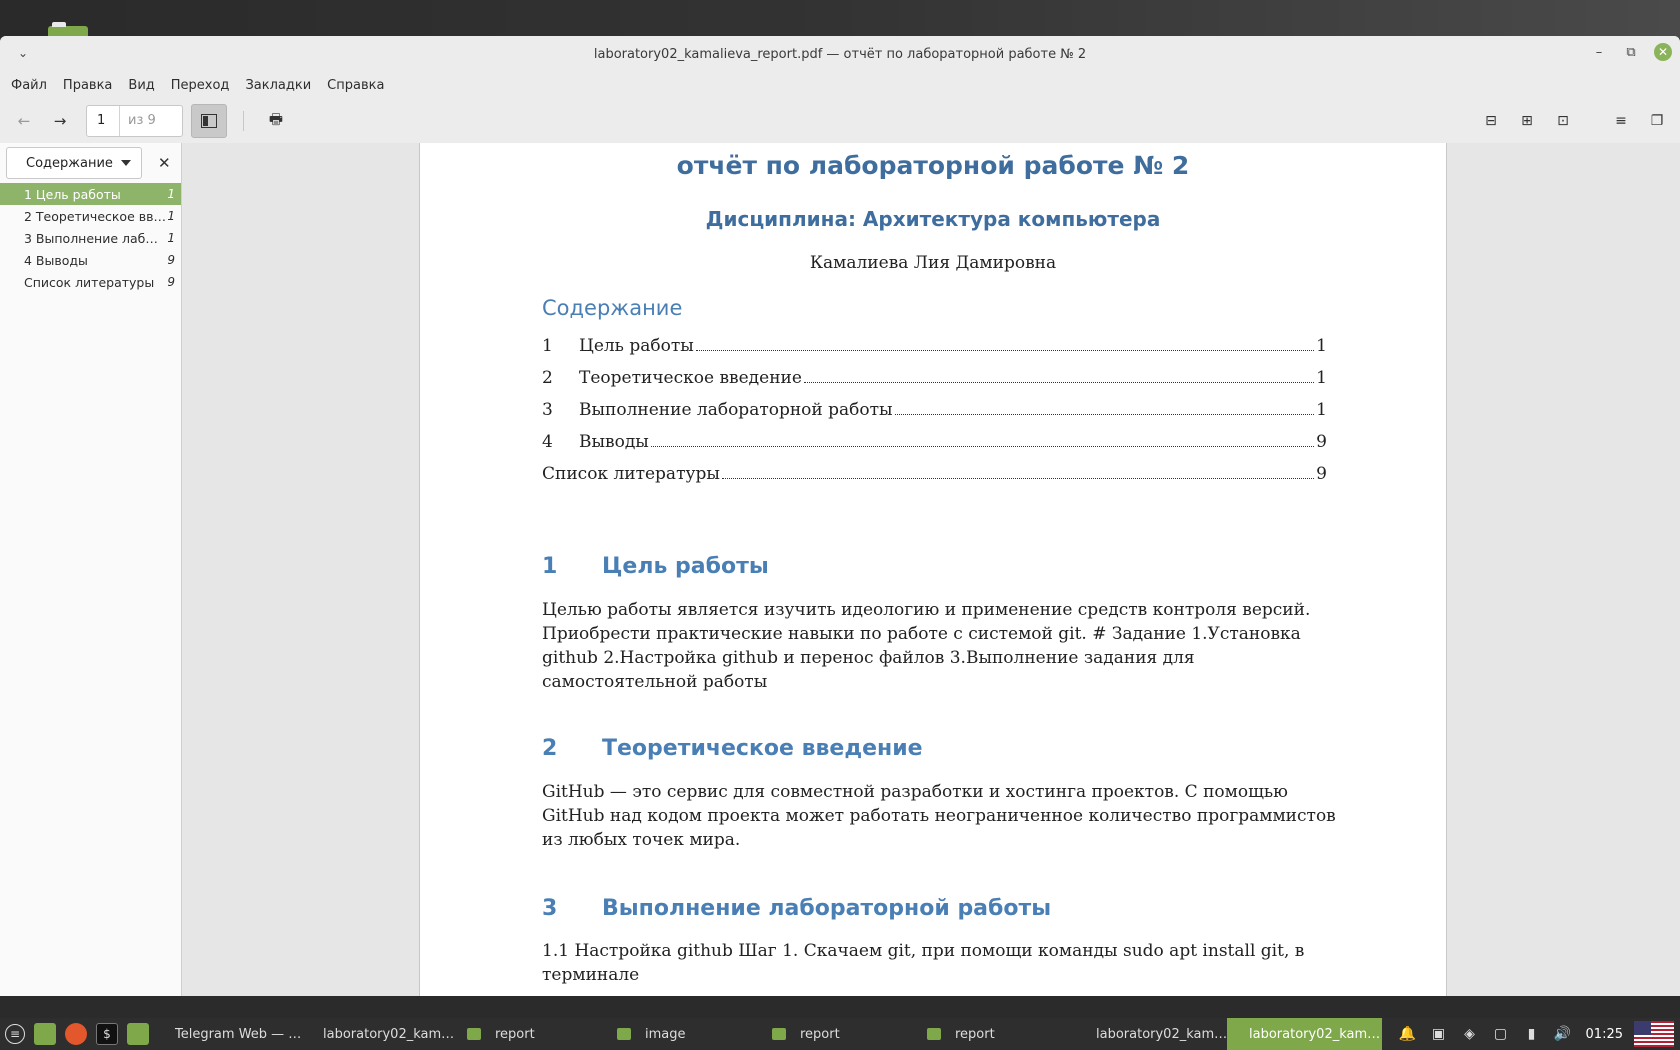 The height and width of the screenshot is (1050, 1680). Describe the element at coordinates (655, 566) in the screenshot. I see `section-heading: 1 Цель работы` at that location.